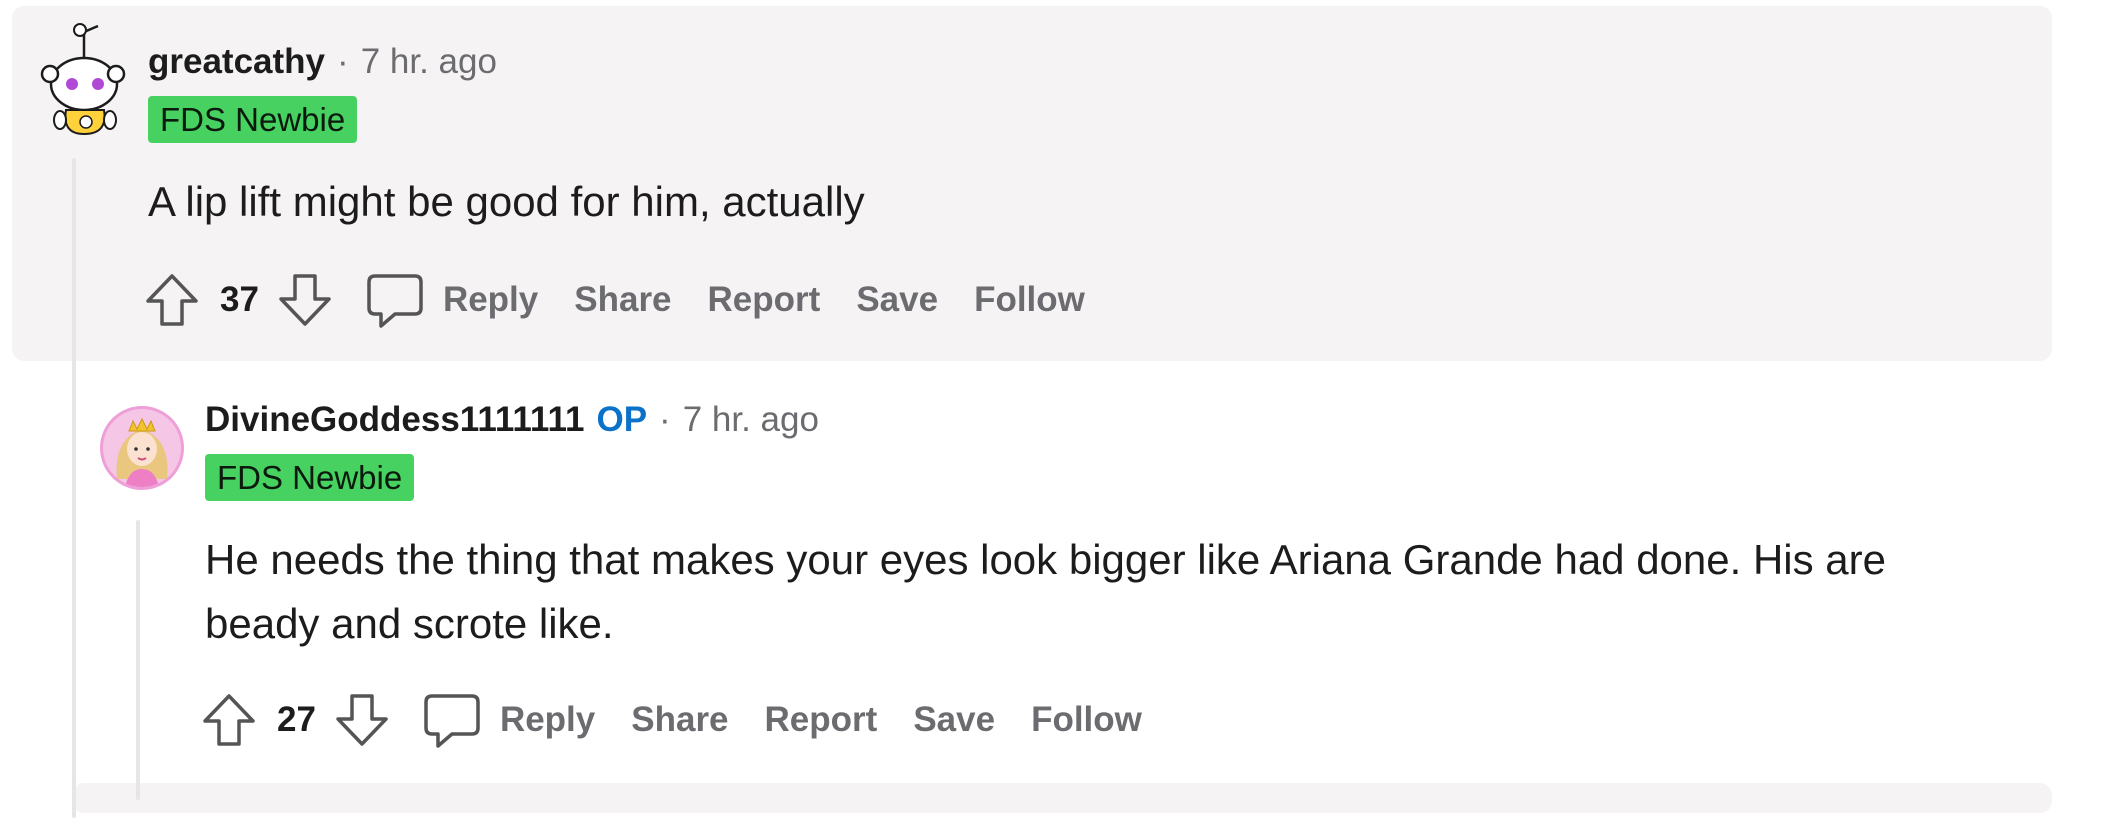 This screenshot has width=2123, height=818. I want to click on comment-header: greatcathy · 7 hr. ago, so click(322, 62).